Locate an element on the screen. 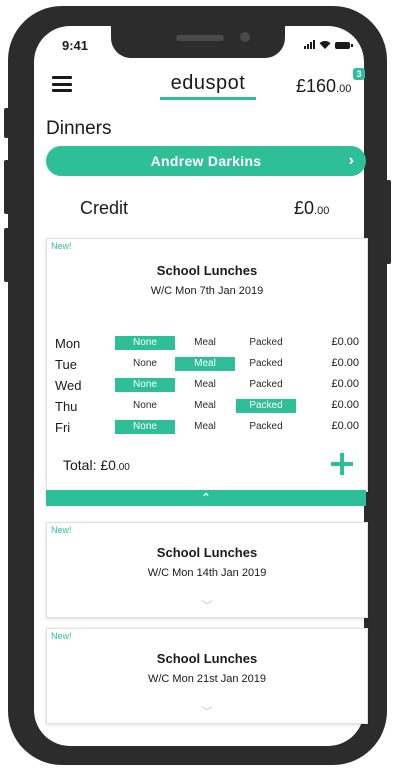 The image size is (395, 771). day-row-mon: Mon None Meal Packed £0.00 is located at coordinates (207, 344).